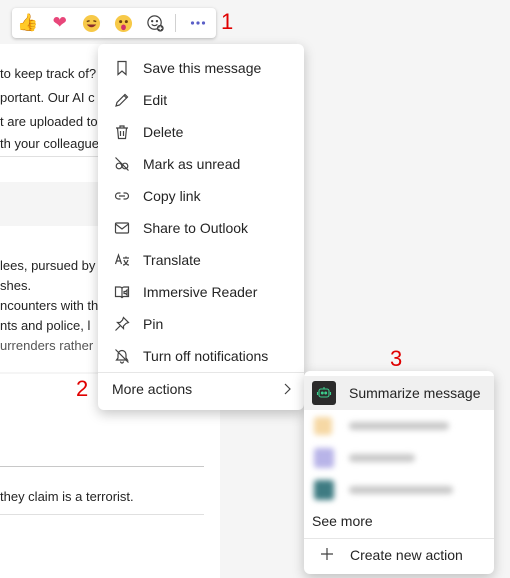  I want to click on menu-item-label: Copy link, so click(172, 196).